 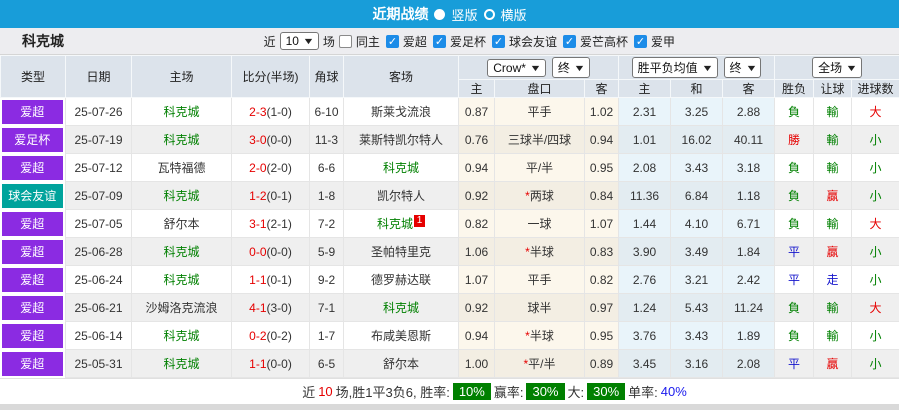 I want to click on team-name-link: 瓦特福德, so click(x=181, y=168).